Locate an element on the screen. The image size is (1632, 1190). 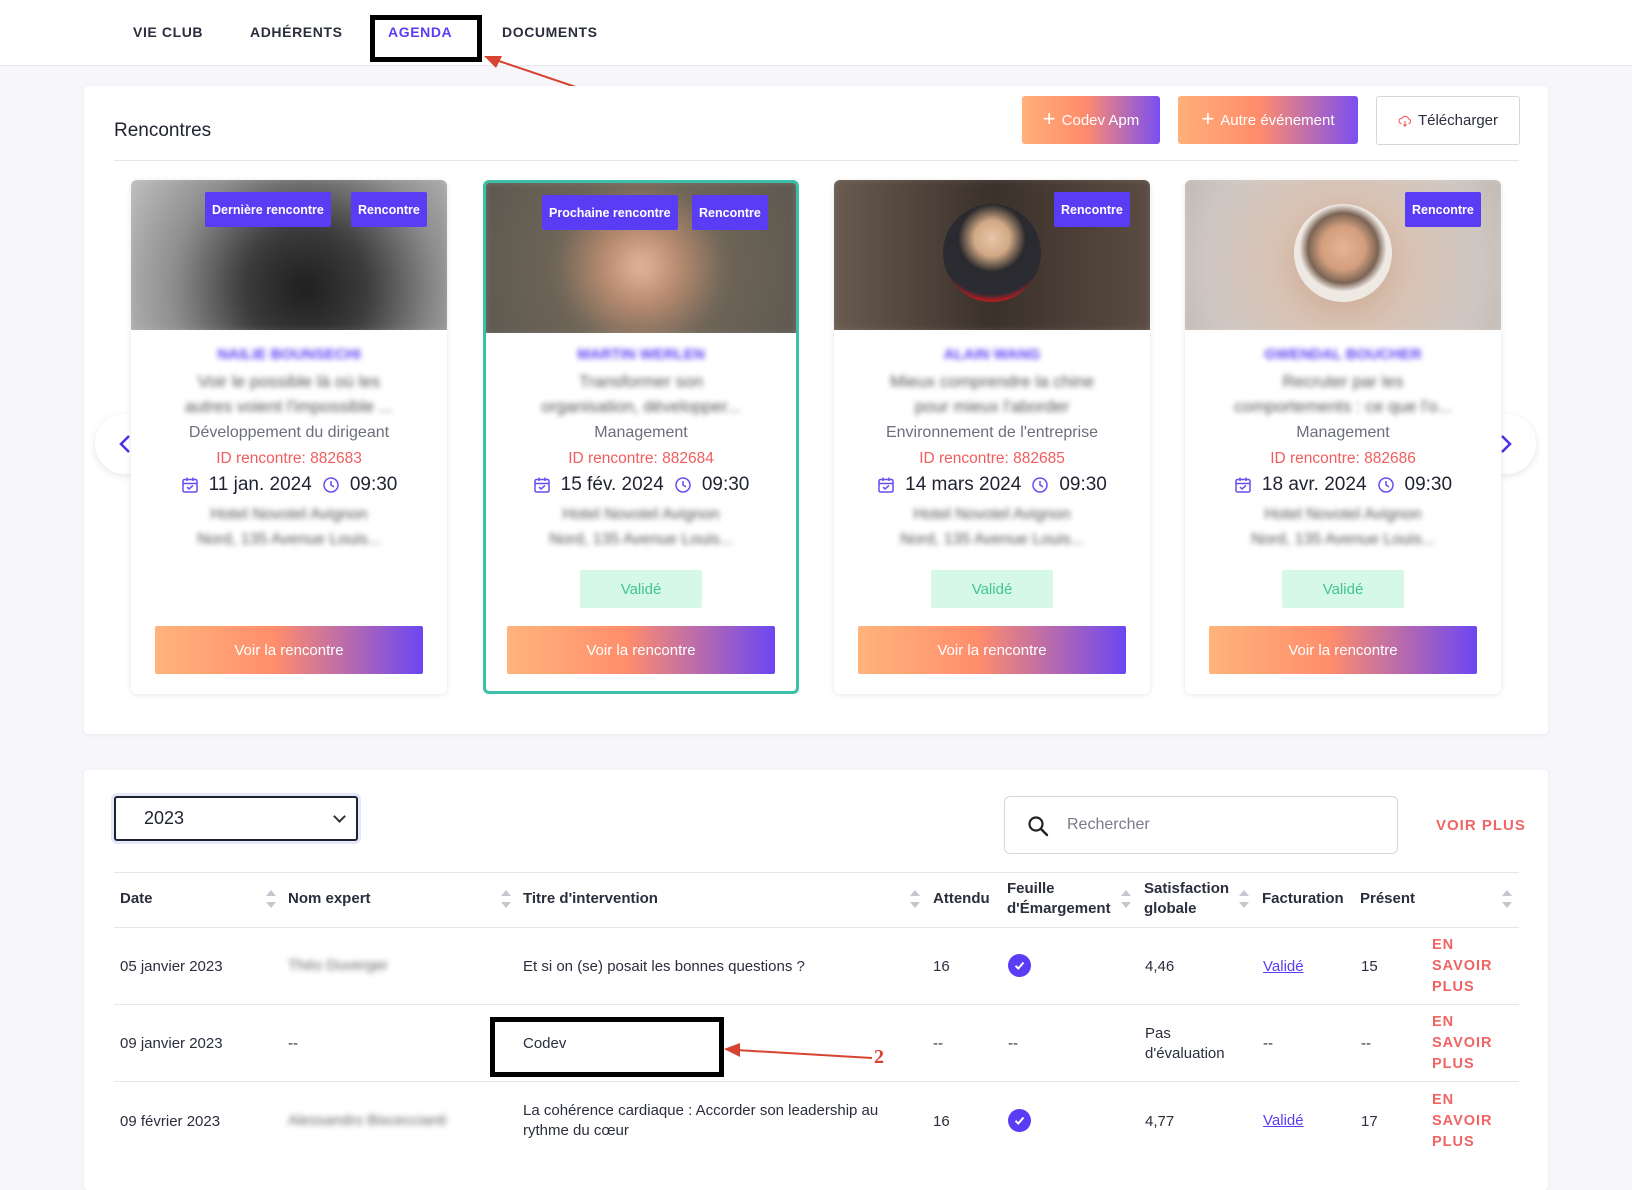
year-select-value: 2023 is located at coordinates (164, 818).